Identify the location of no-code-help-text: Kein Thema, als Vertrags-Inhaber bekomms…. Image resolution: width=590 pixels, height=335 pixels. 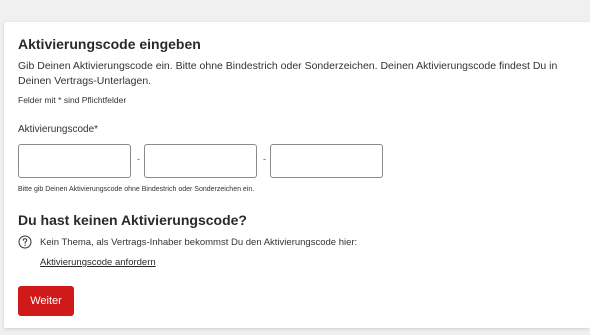
(199, 242).